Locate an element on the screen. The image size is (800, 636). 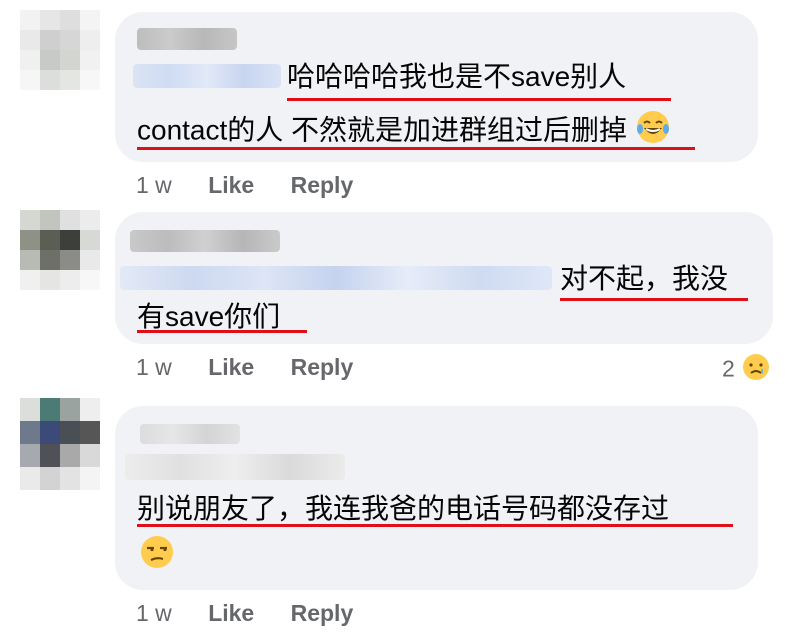
blurred-text is located at coordinates (235, 467).